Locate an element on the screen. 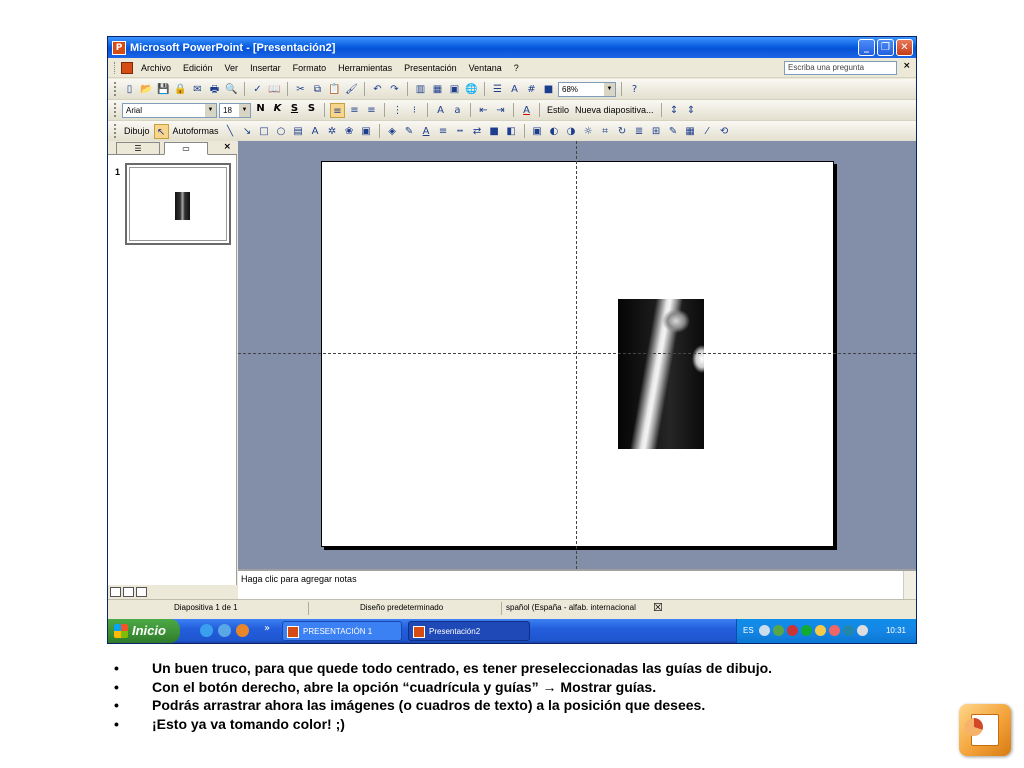 The width and height of the screenshot is (1024, 768). shadow-button: S is located at coordinates (311, 110).